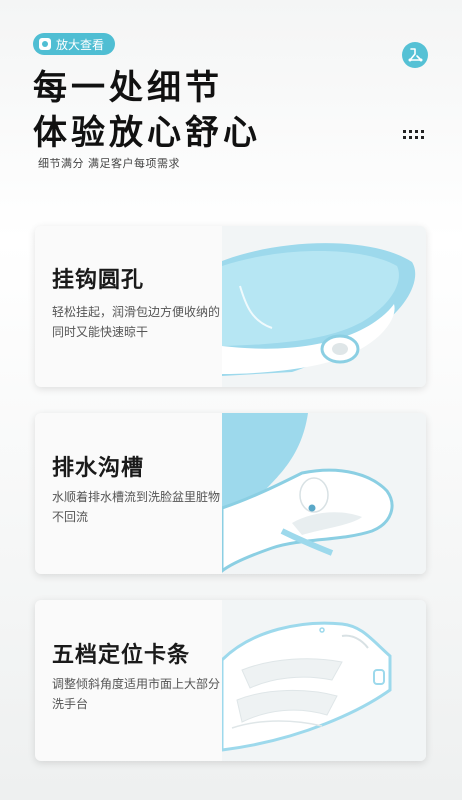  Describe the element at coordinates (324, 493) in the screenshot. I see `drain-groove-product-image` at that location.